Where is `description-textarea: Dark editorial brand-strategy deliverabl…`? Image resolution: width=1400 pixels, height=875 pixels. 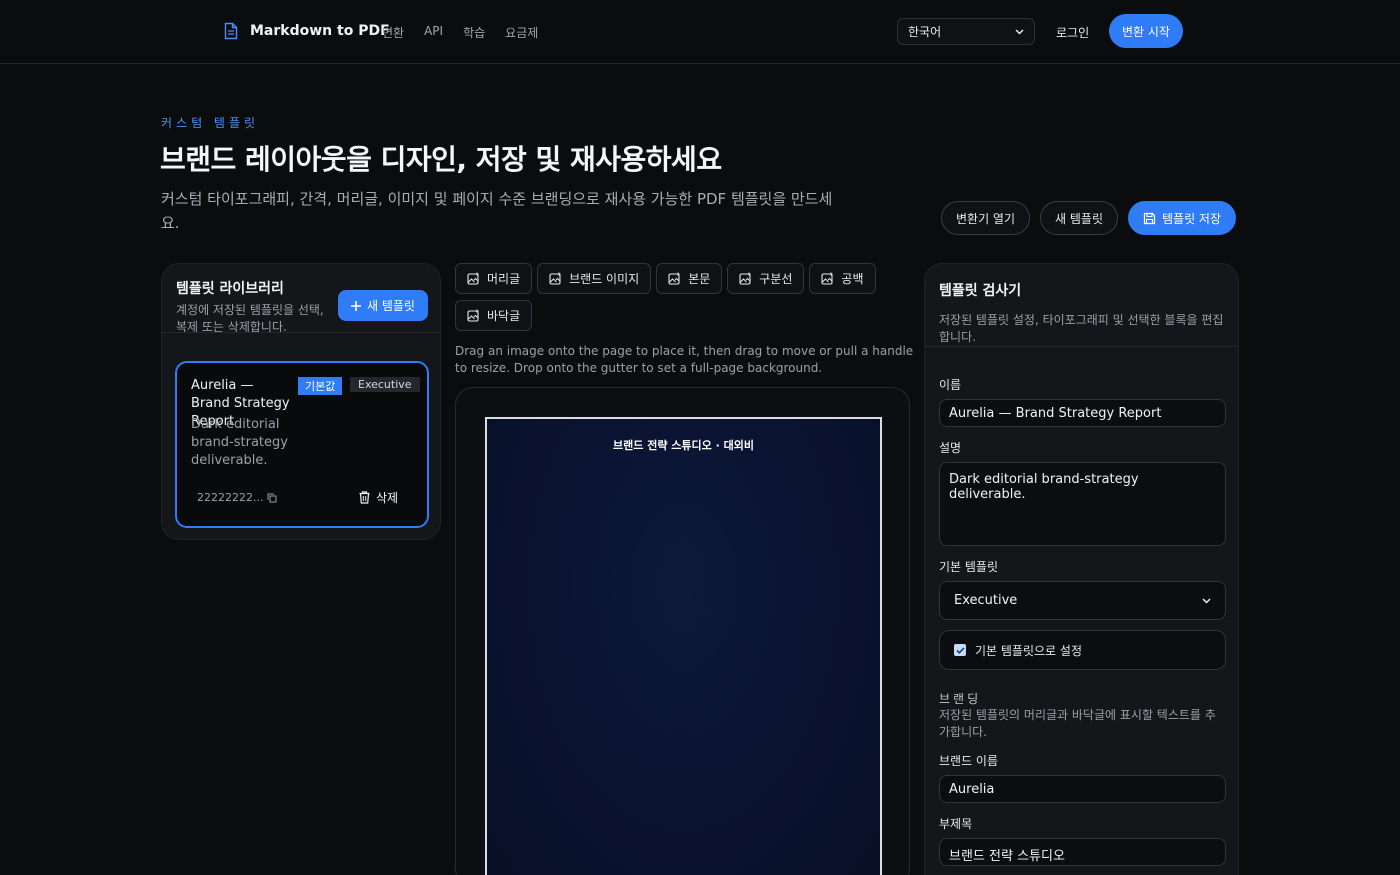
description-textarea: Dark editorial brand-strategy deliverabl… is located at coordinates (1082, 504).